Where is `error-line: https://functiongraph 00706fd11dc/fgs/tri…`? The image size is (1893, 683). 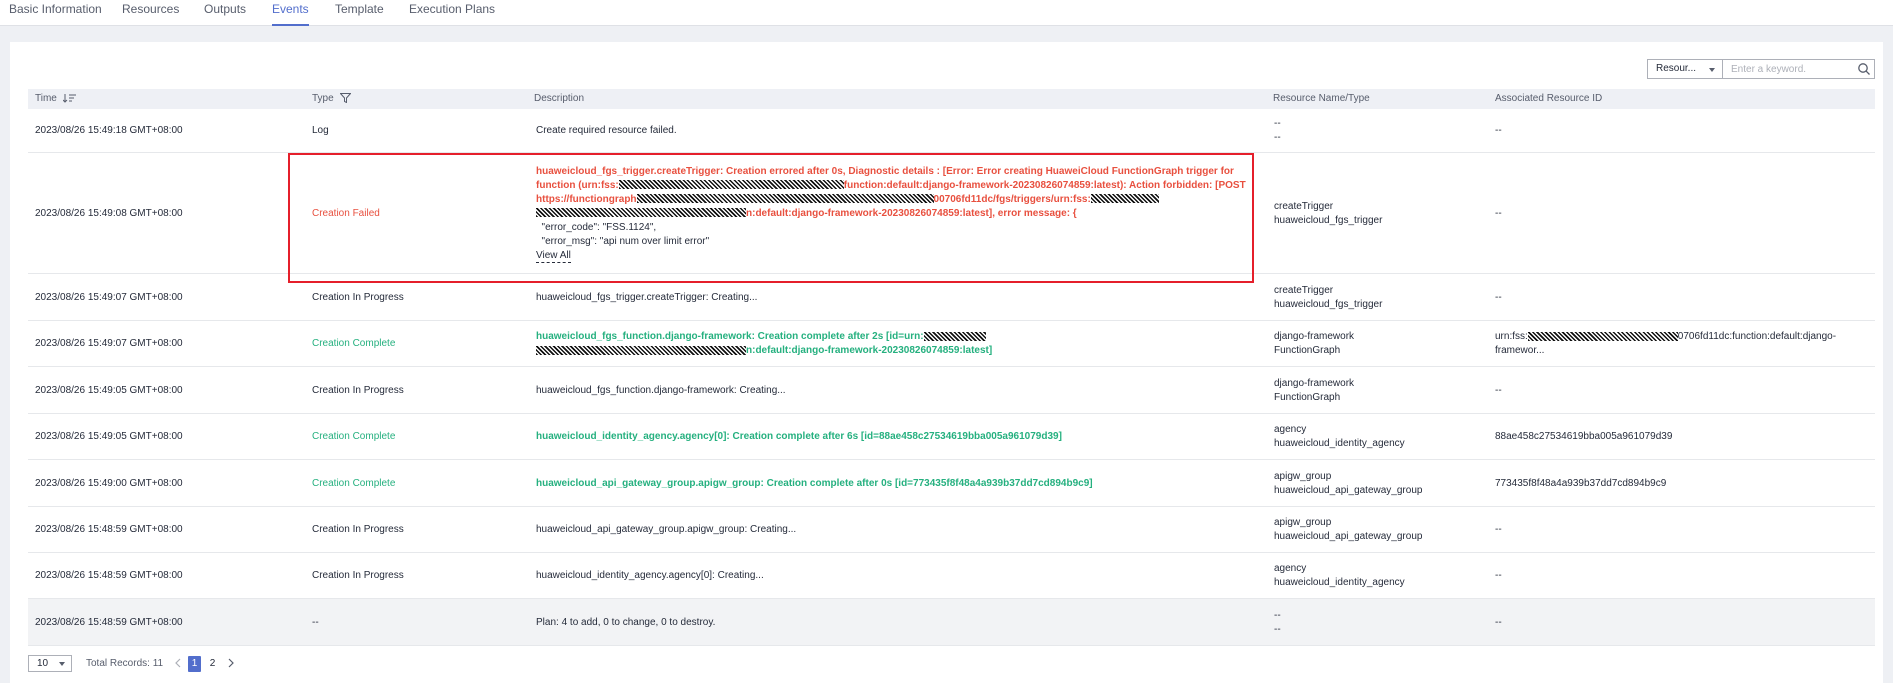 error-line: https://functiongraph 00706fd11dc/fgs/tri… is located at coordinates (903, 200).